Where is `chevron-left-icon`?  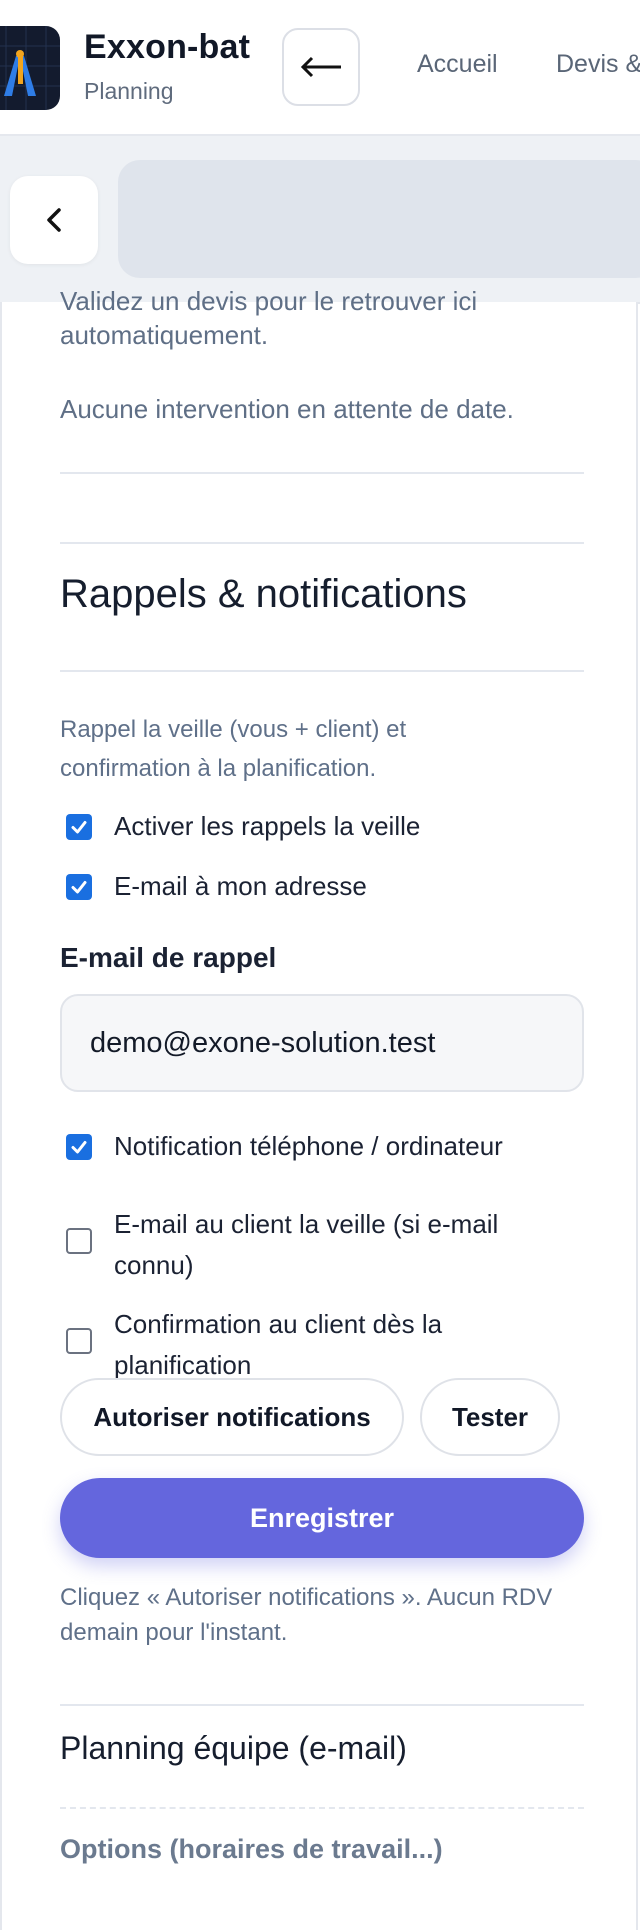 chevron-left-icon is located at coordinates (54, 220).